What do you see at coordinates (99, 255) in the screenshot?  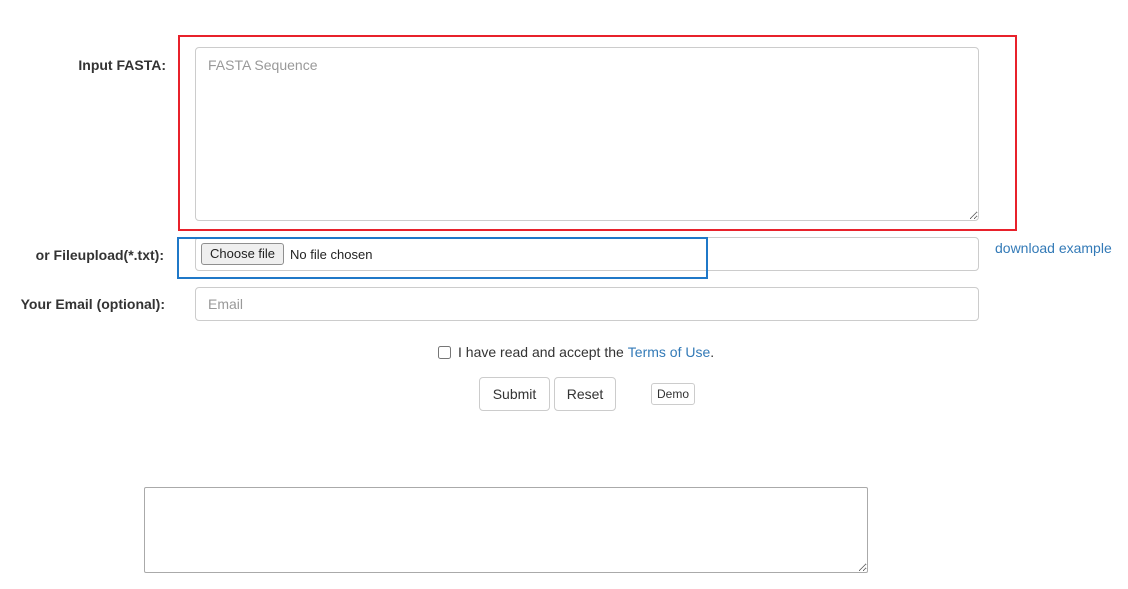 I see `file-upload-label: or Fileupload(*.txt):` at bounding box center [99, 255].